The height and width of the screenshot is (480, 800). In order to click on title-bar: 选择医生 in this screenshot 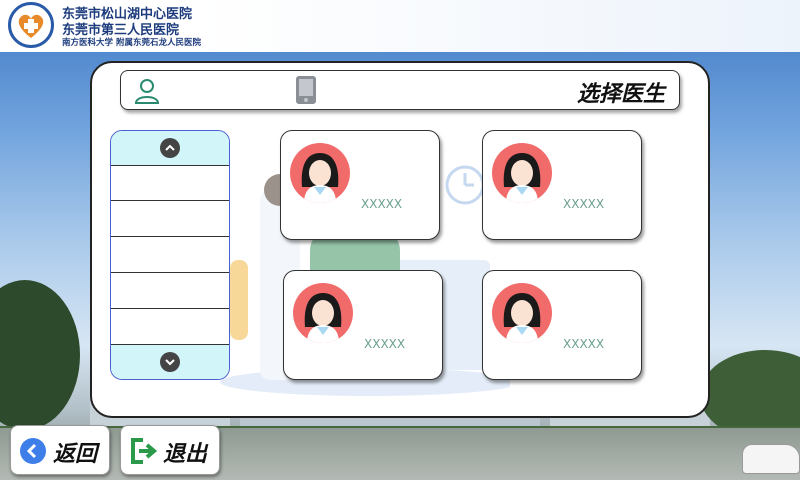, I will do `click(400, 90)`.